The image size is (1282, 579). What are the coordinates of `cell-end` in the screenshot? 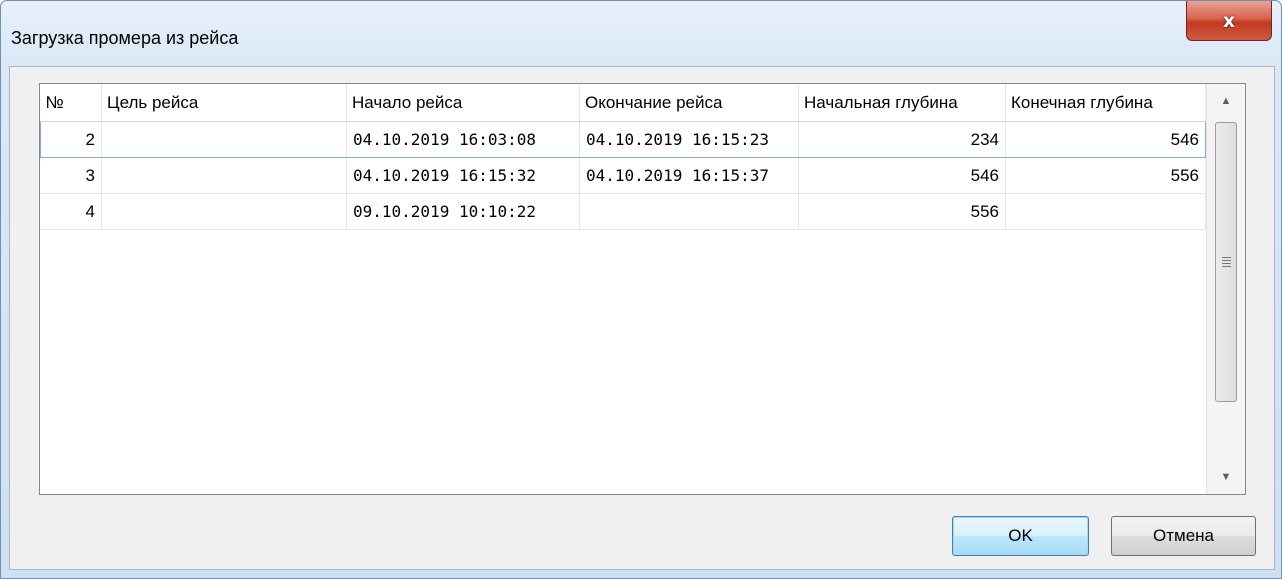 It's located at (689, 211).